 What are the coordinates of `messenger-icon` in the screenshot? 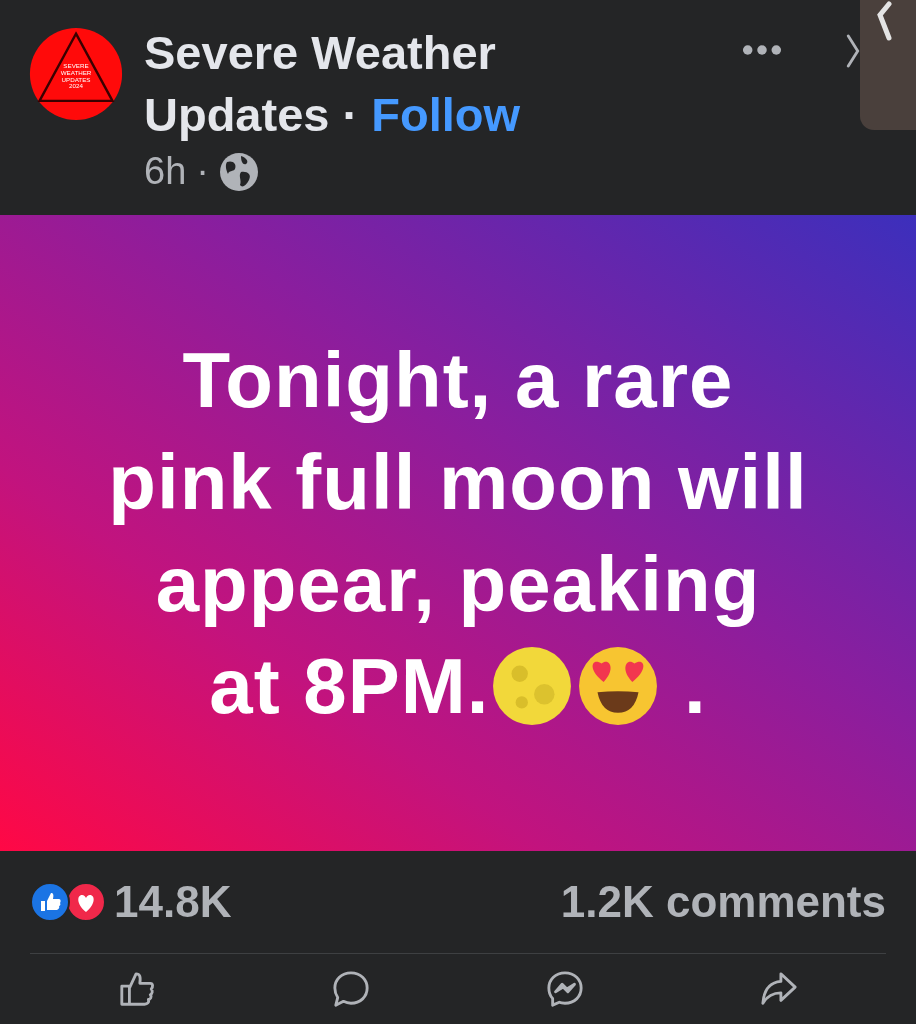 It's located at (565, 989).